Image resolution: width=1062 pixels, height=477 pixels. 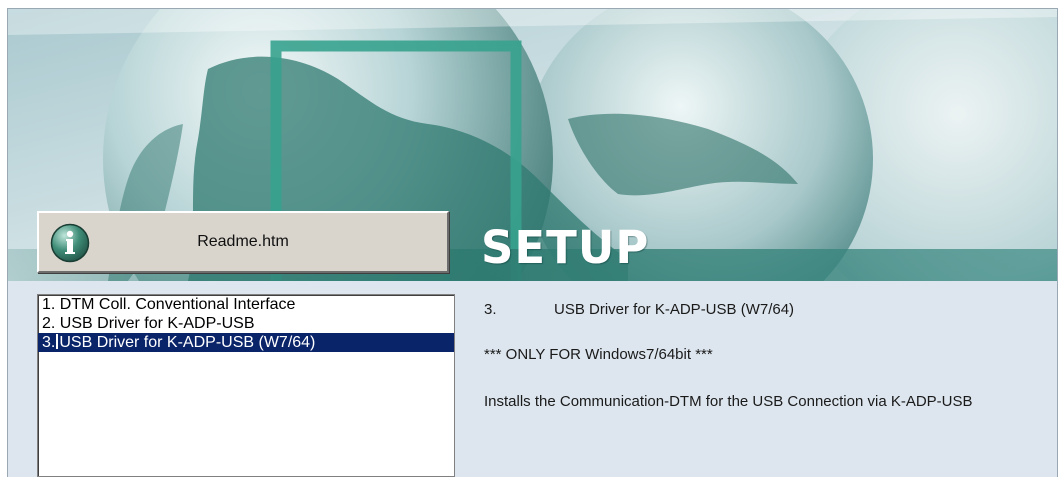 I want to click on list-item-number: 2., so click(x=49, y=323).